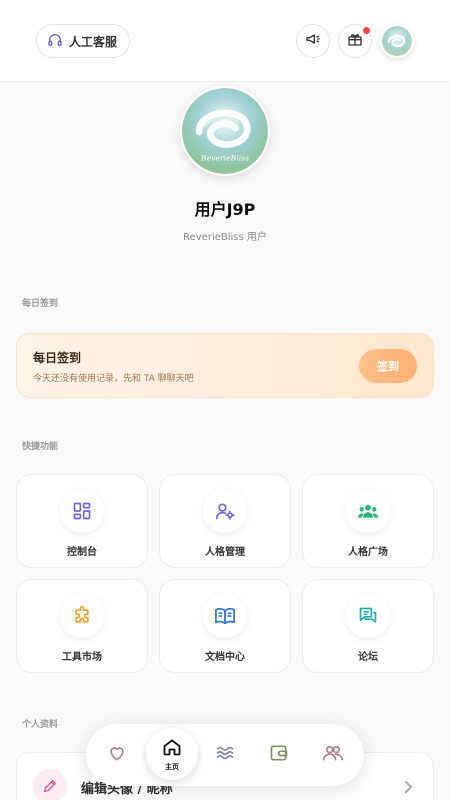 The height and width of the screenshot is (800, 450). Describe the element at coordinates (40, 304) in the screenshot. I see `section-daily-checkin: 每日签到` at that location.